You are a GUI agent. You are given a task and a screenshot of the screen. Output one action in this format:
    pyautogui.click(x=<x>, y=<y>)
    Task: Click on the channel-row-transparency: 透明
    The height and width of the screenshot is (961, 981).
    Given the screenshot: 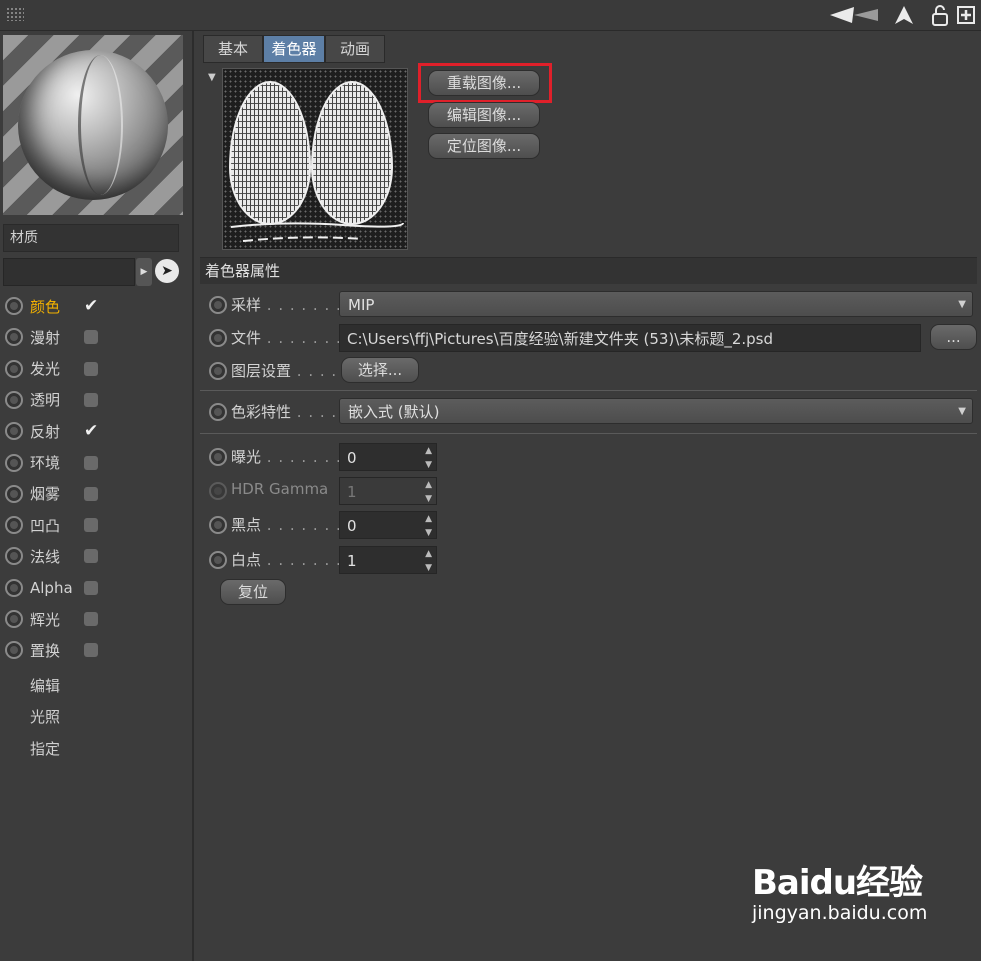 What is the action you would take?
    pyautogui.click(x=95, y=400)
    